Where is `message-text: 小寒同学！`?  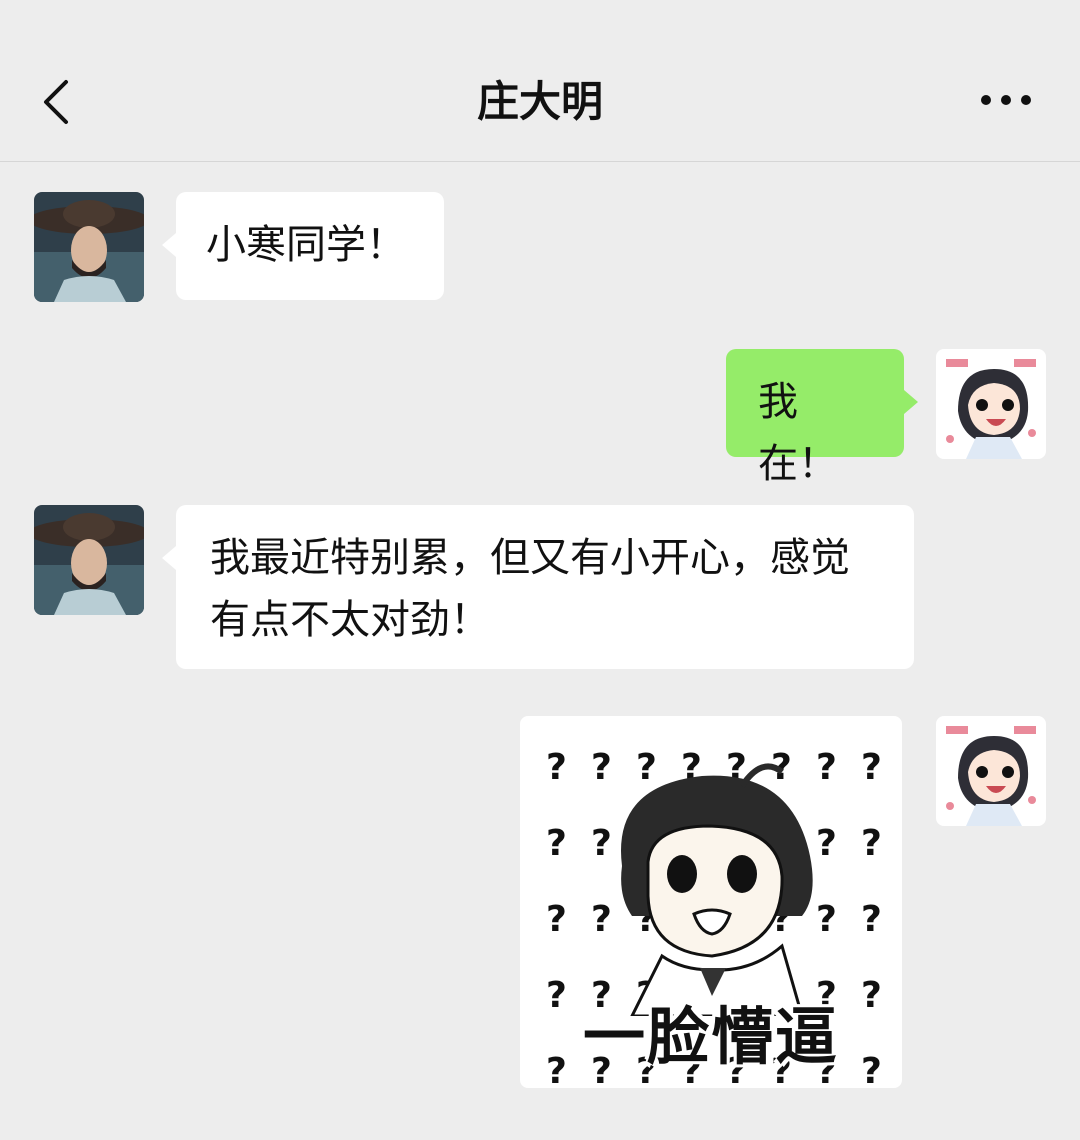
message-text: 小寒同学！ is located at coordinates (306, 245).